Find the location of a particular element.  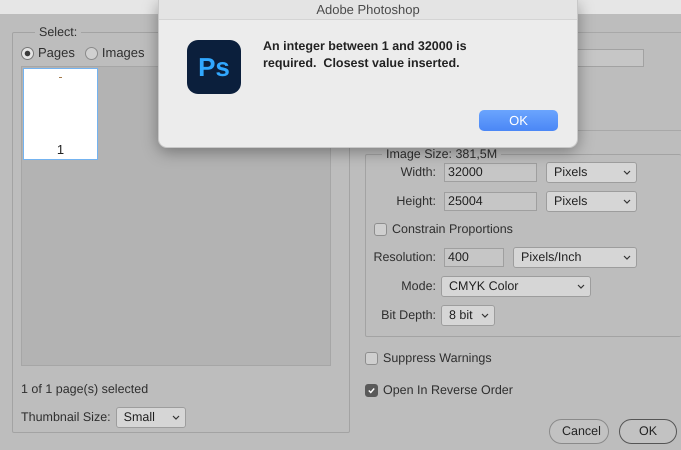

checkbox-label: Constrain Proportions is located at coordinates (452, 229).